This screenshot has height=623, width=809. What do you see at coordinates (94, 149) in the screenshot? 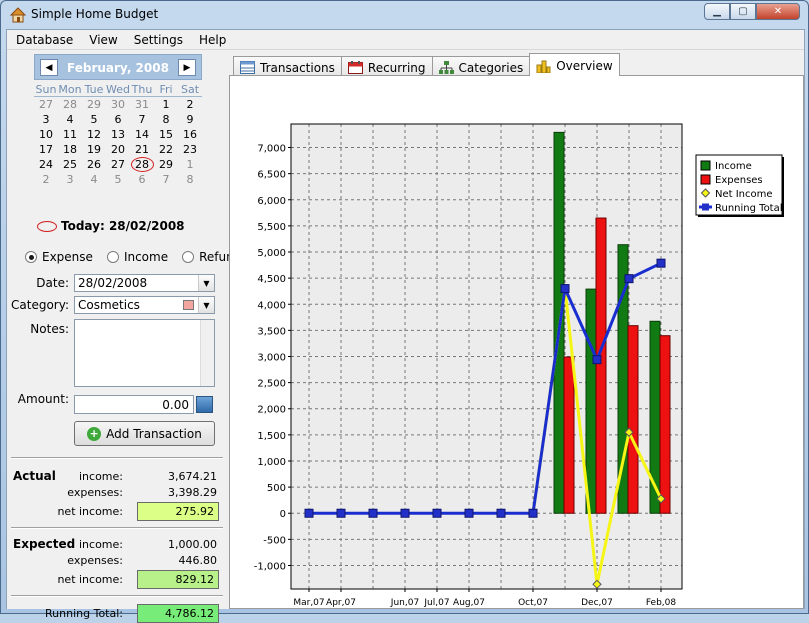
I see `calendar-day: 19` at bounding box center [94, 149].